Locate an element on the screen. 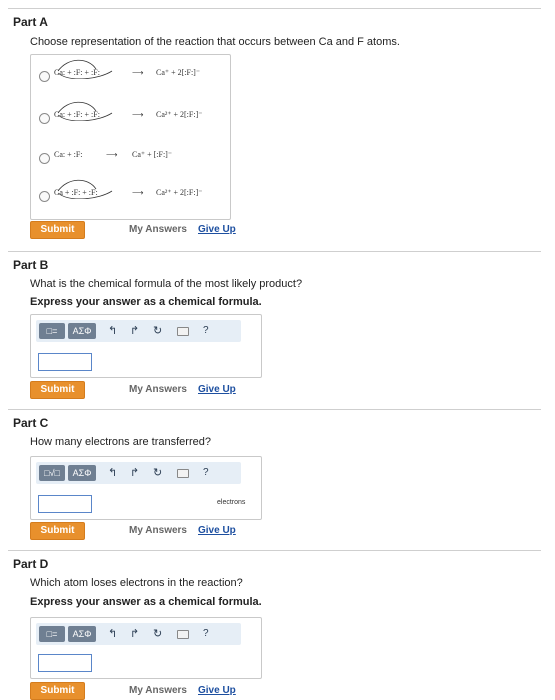 The height and width of the screenshot is (700, 555). part-b-answer-editor: □= ΑΣΦ ↰ ↱ ↻ ? is located at coordinates (146, 346).